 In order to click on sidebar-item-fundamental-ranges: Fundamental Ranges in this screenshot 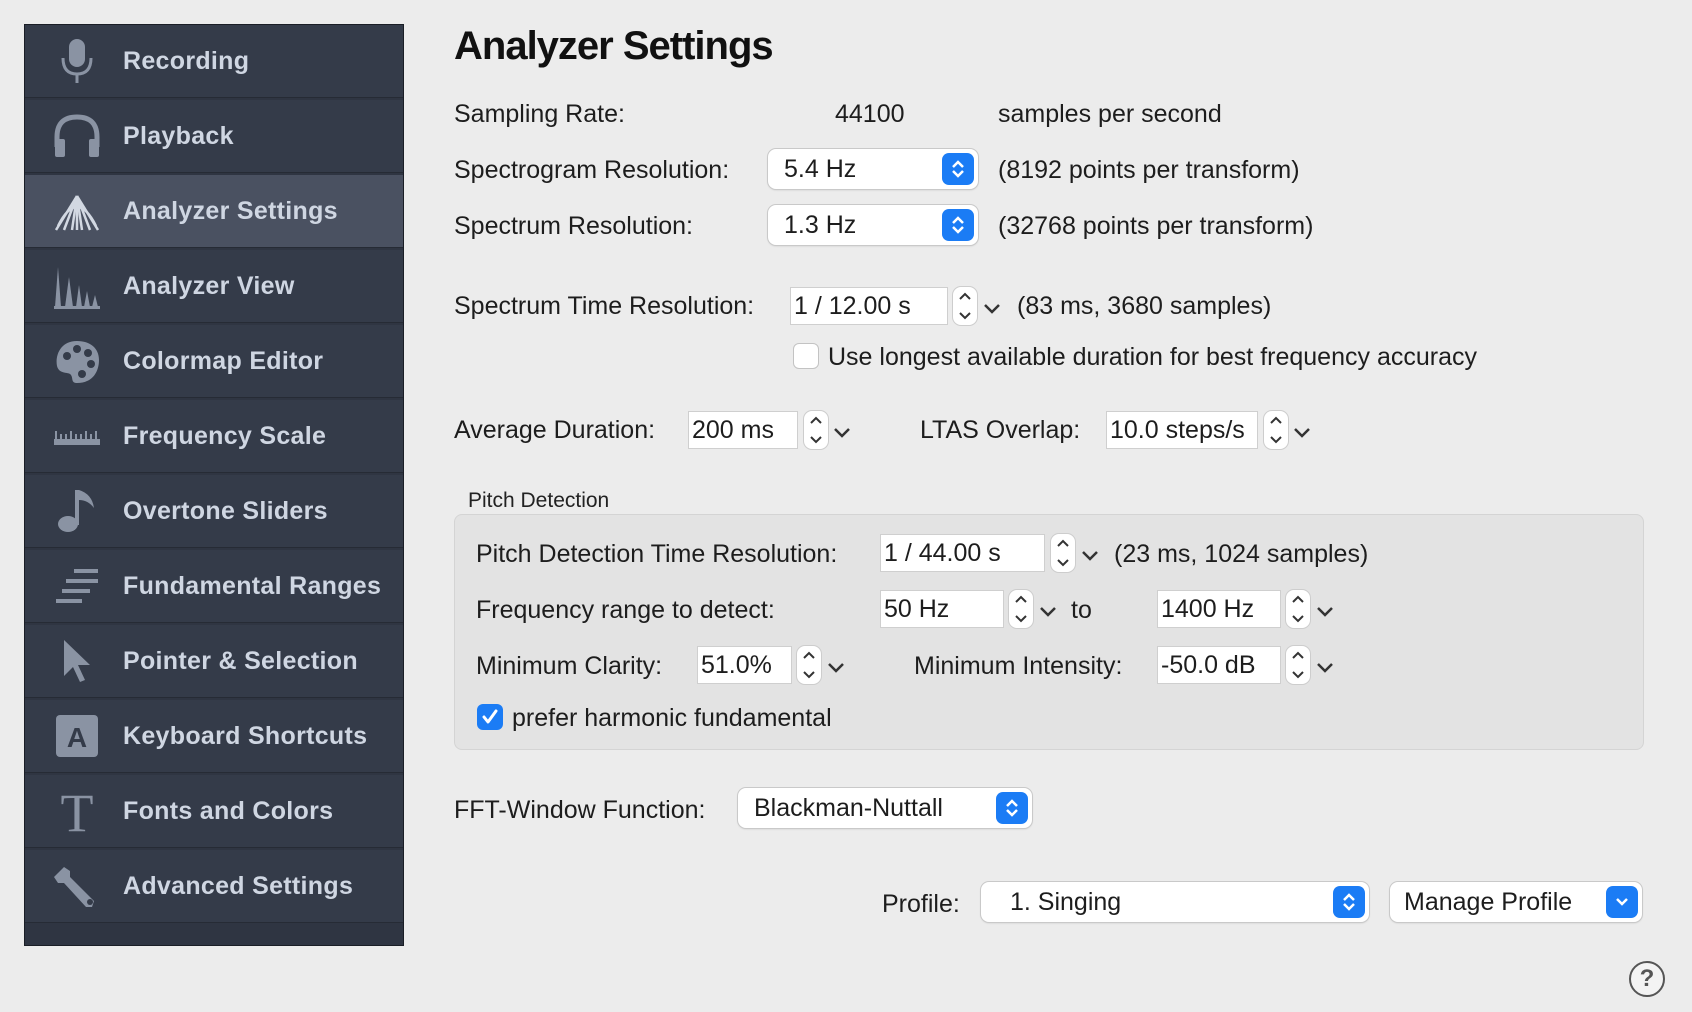, I will do `click(214, 586)`.